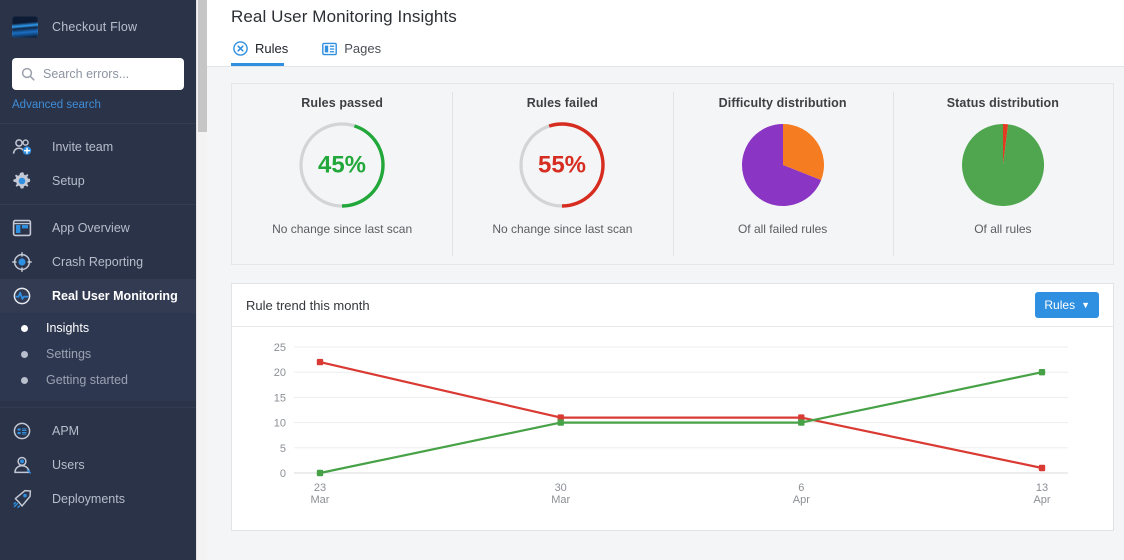 Image resolution: width=1124 pixels, height=560 pixels. I want to click on y-tick-label: 5, so click(283, 449).